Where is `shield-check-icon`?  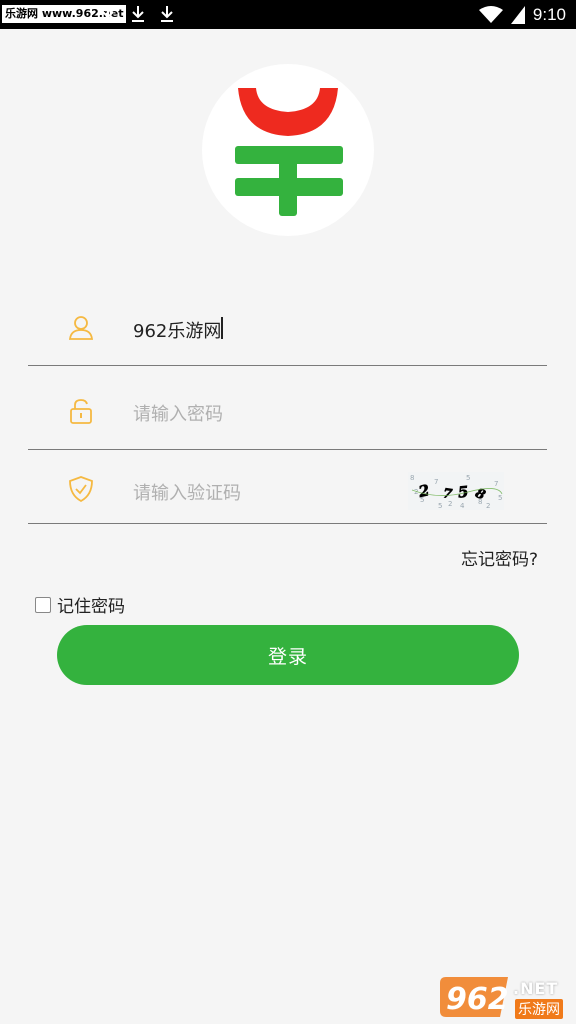 shield-check-icon is located at coordinates (81, 489).